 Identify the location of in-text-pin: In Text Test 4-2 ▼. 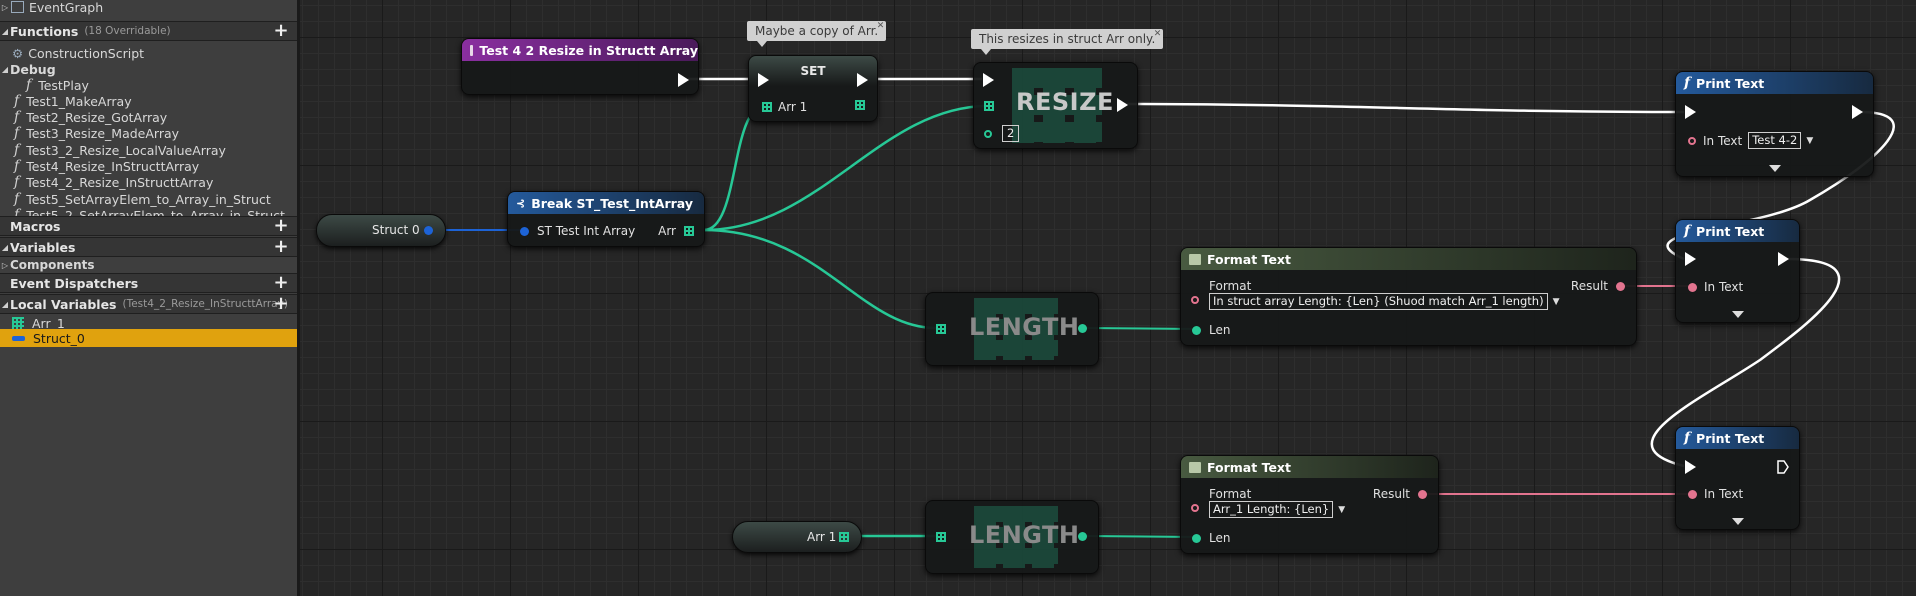
(1750, 140).